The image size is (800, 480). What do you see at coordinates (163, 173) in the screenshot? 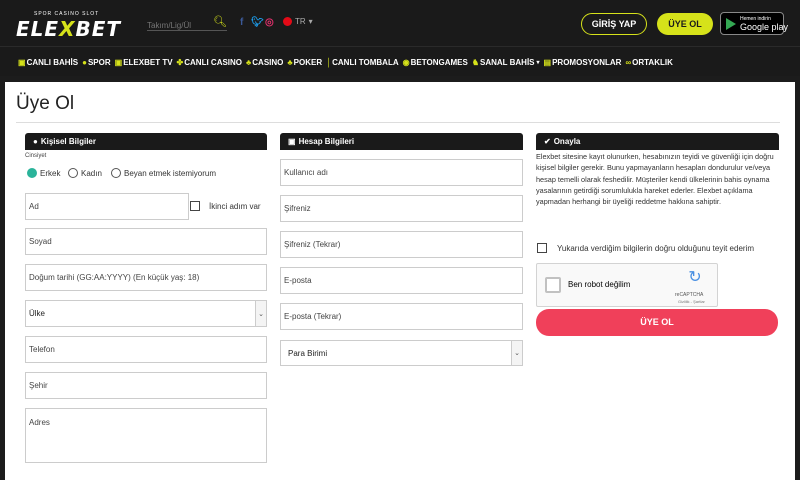
I see `gender-none-radio: Beyan etmek istemiyorum` at bounding box center [163, 173].